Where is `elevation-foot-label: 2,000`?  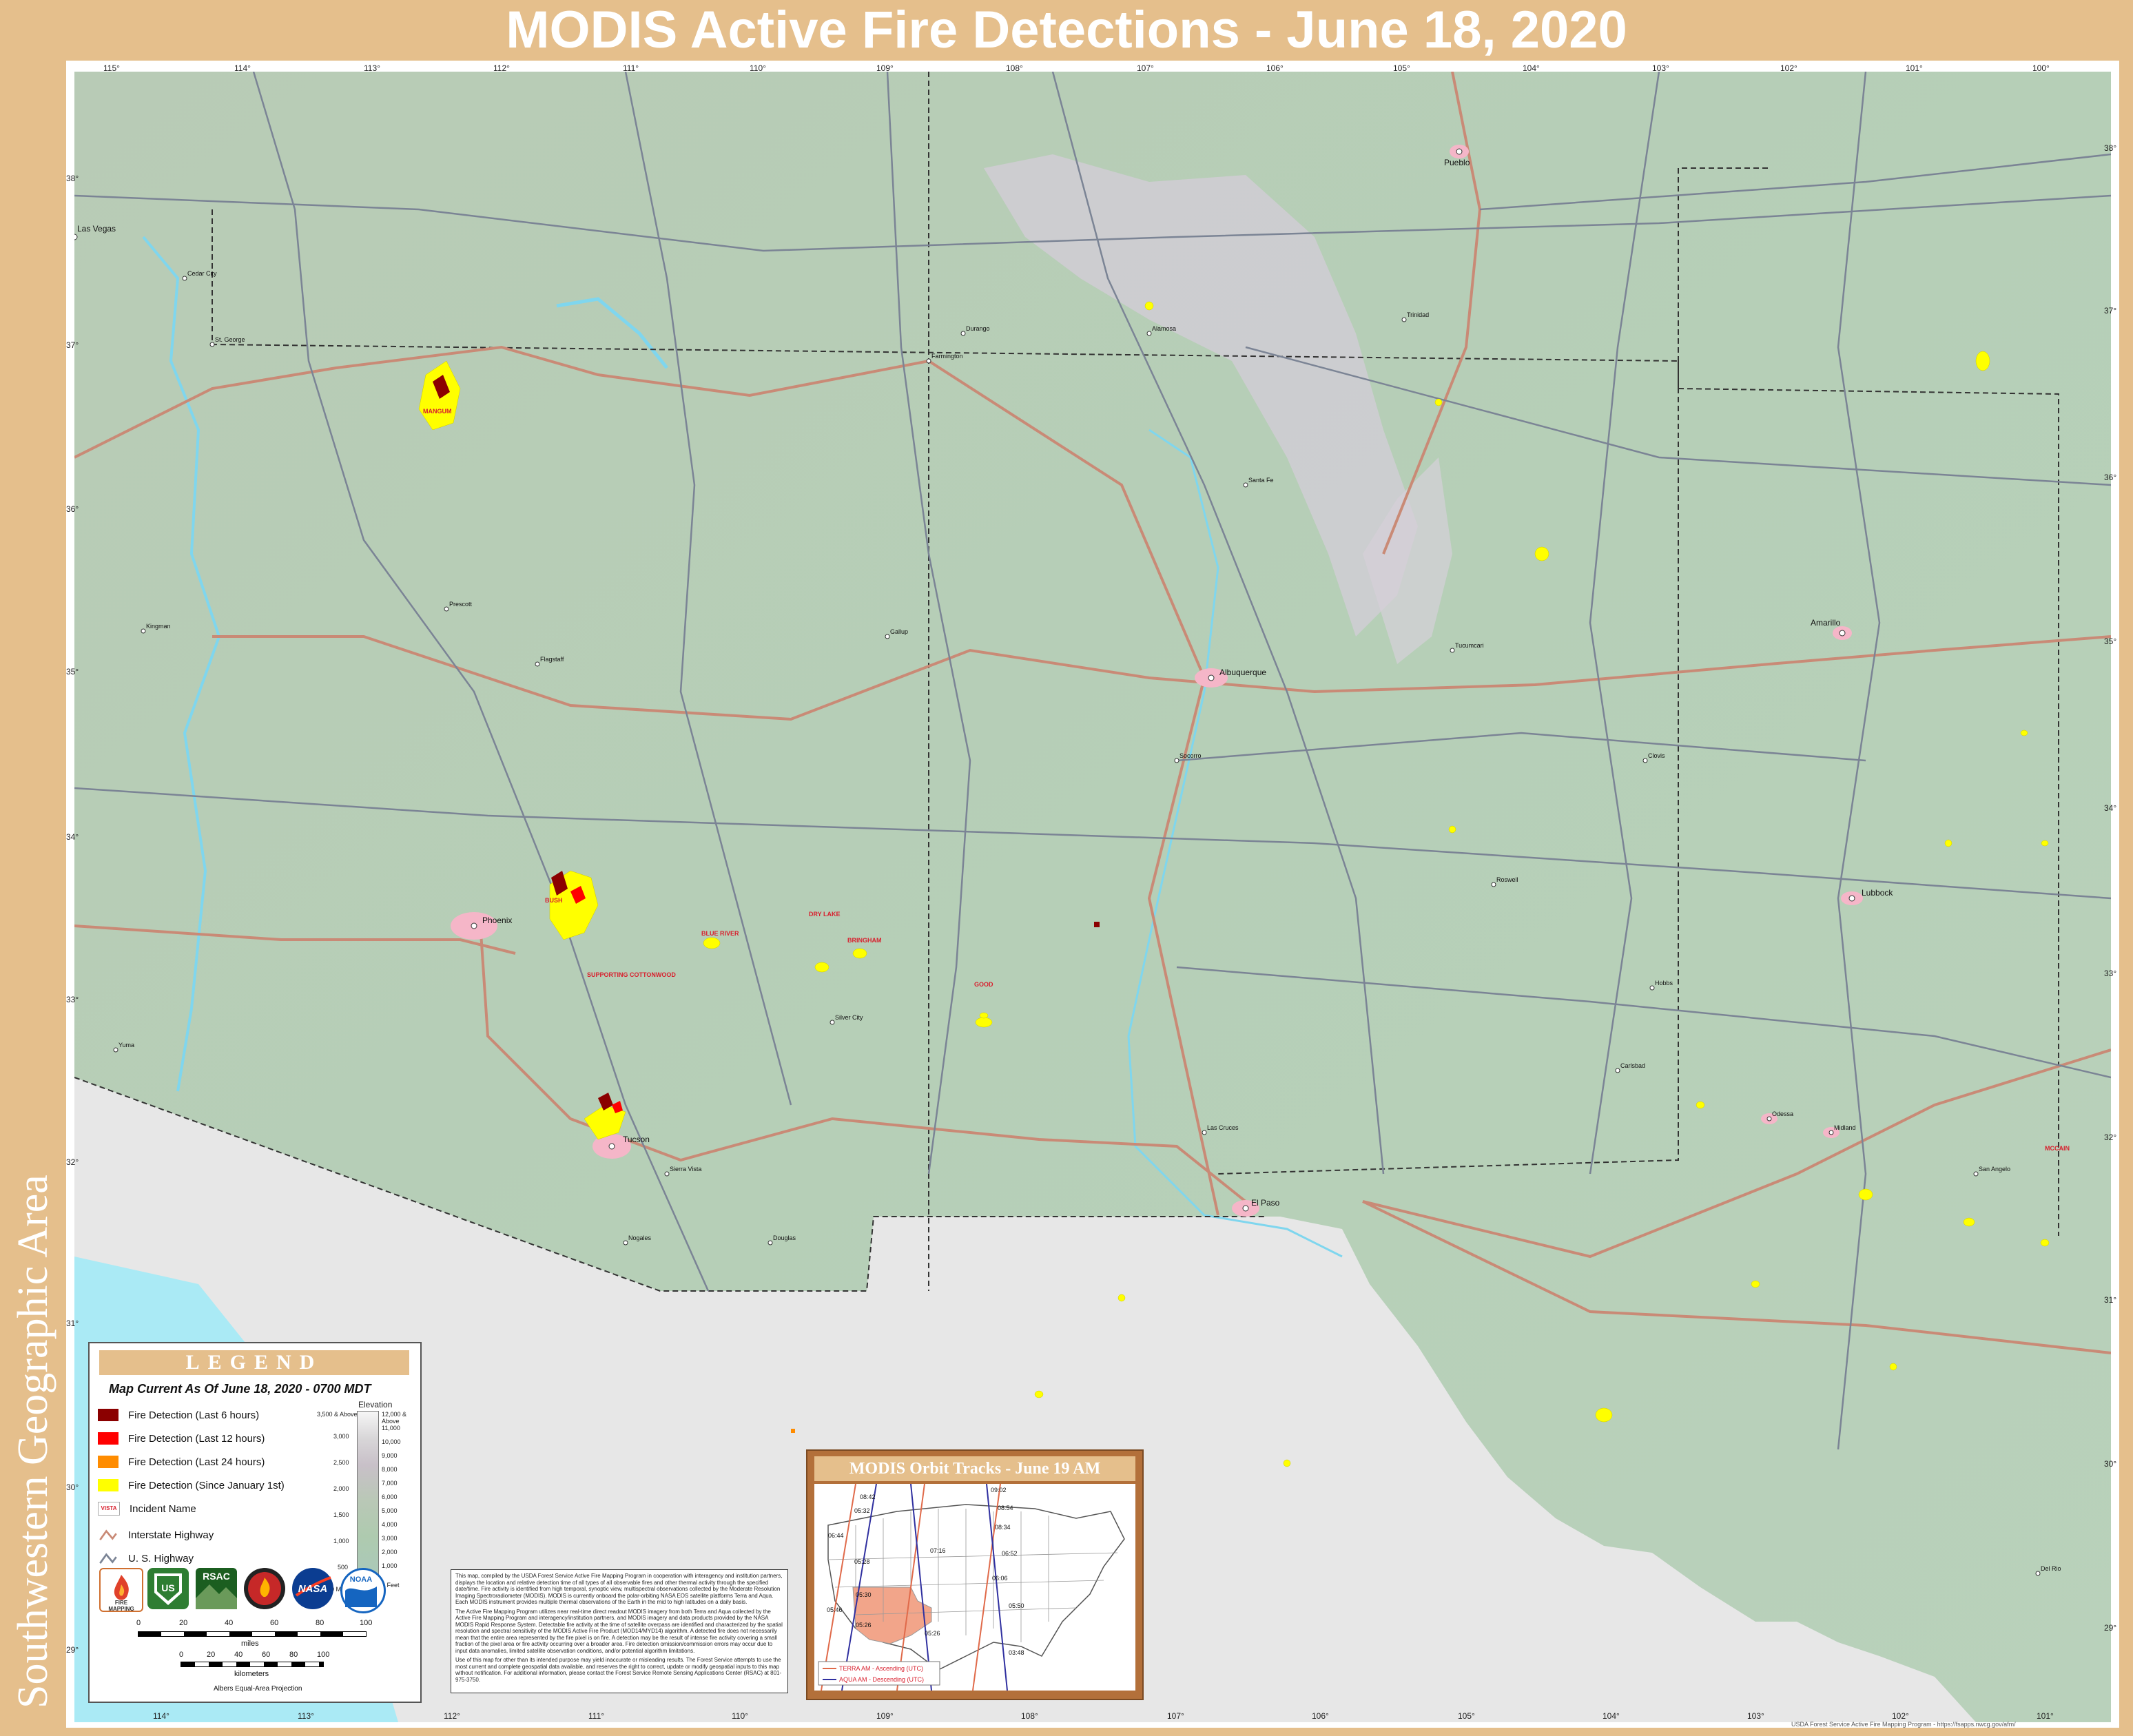
elevation-foot-label: 2,000 is located at coordinates (390, 1552).